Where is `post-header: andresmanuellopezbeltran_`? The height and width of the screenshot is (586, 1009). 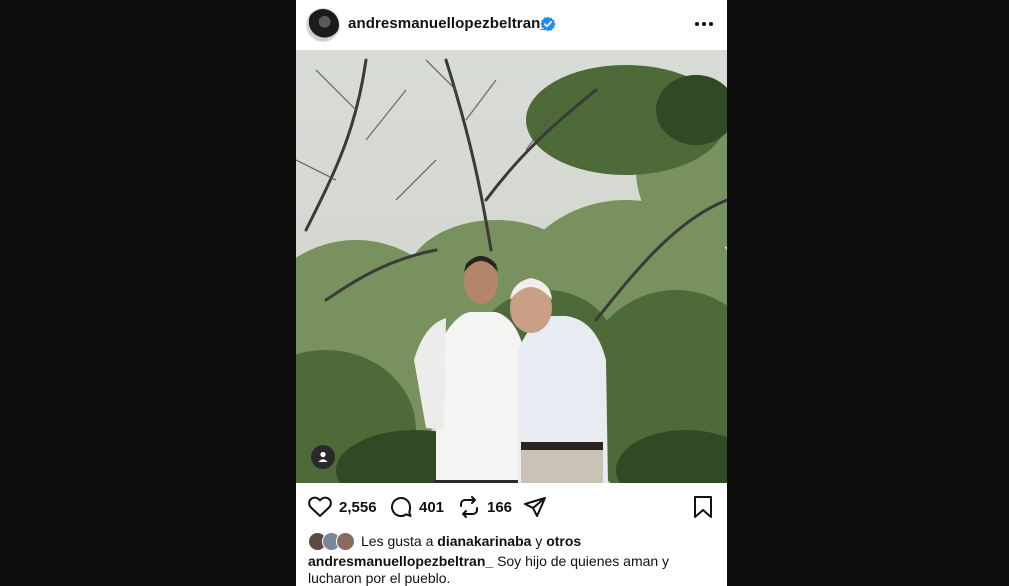 post-header: andresmanuellopezbeltran_ is located at coordinates (511, 25).